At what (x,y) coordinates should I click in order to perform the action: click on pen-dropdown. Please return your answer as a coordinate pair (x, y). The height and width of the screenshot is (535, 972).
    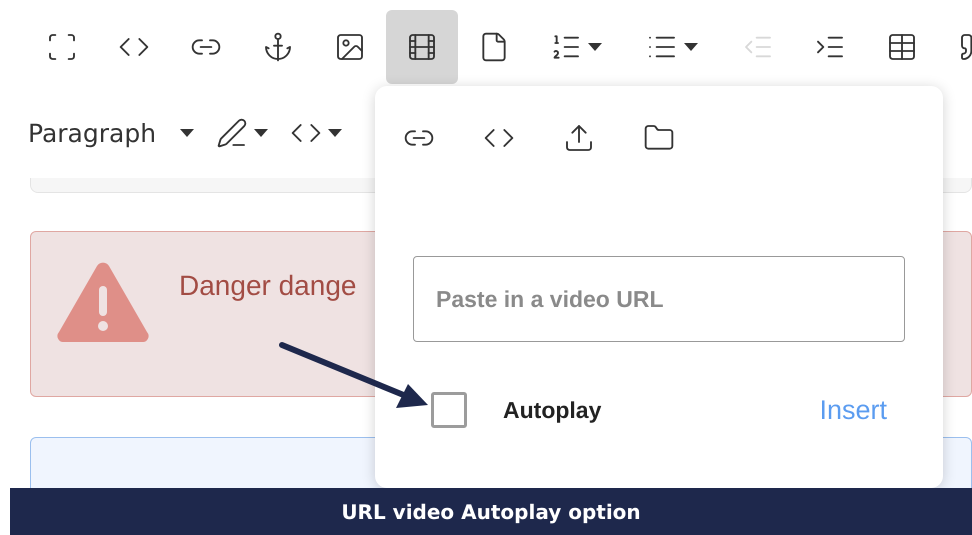
    Looking at the image, I should click on (242, 133).